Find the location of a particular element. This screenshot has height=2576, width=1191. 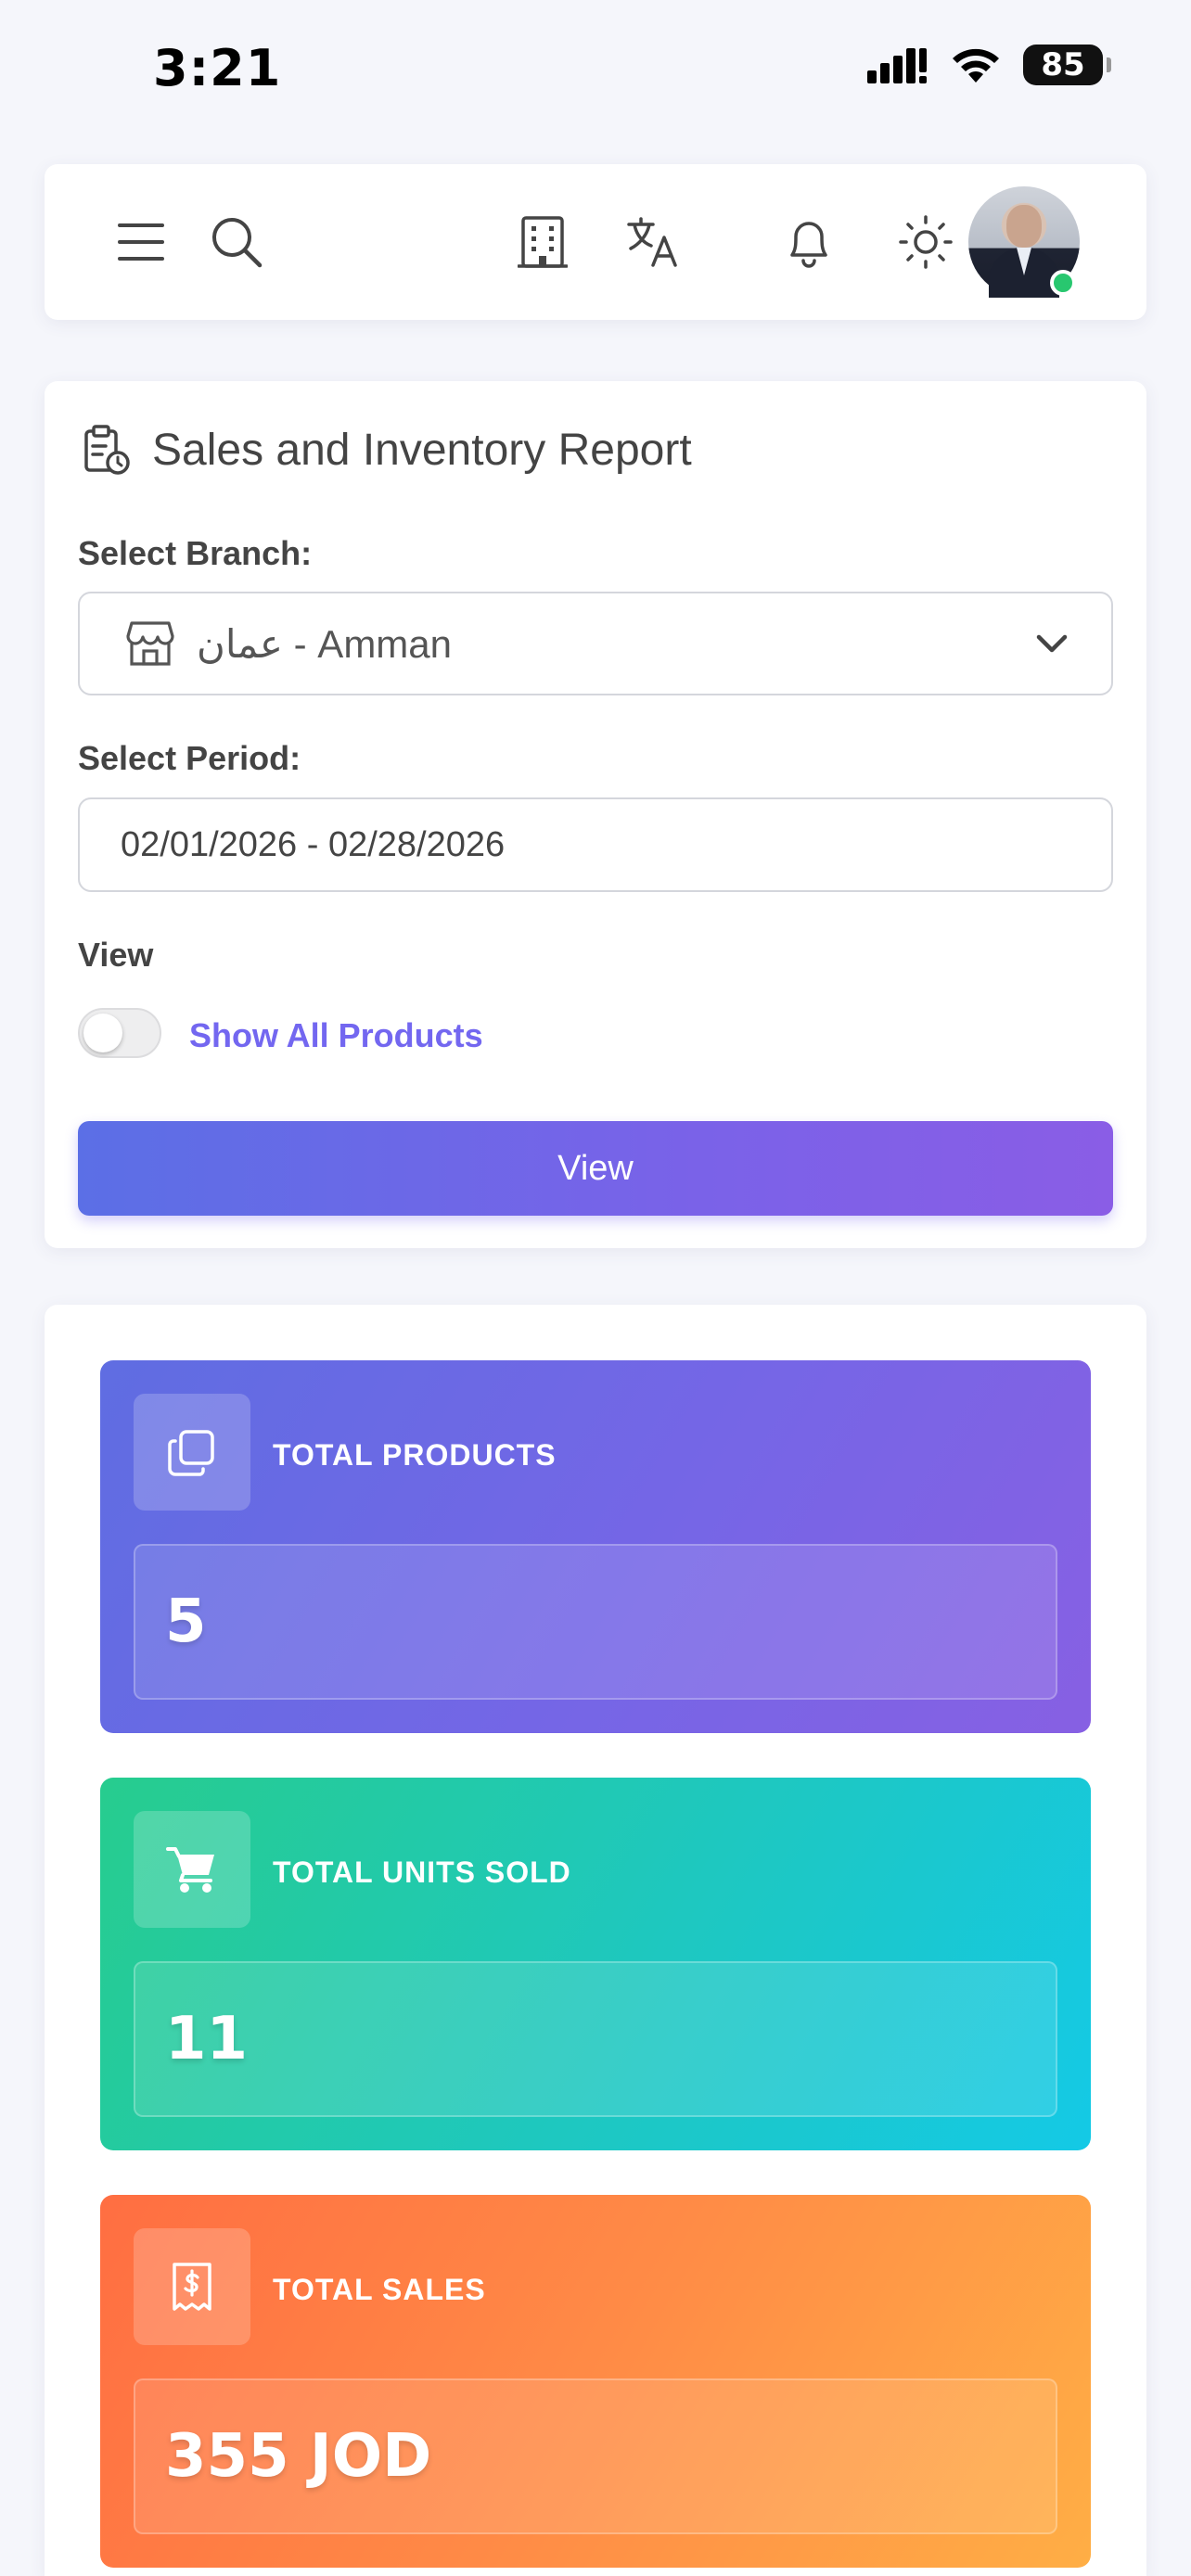

store-icon is located at coordinates (150, 643).